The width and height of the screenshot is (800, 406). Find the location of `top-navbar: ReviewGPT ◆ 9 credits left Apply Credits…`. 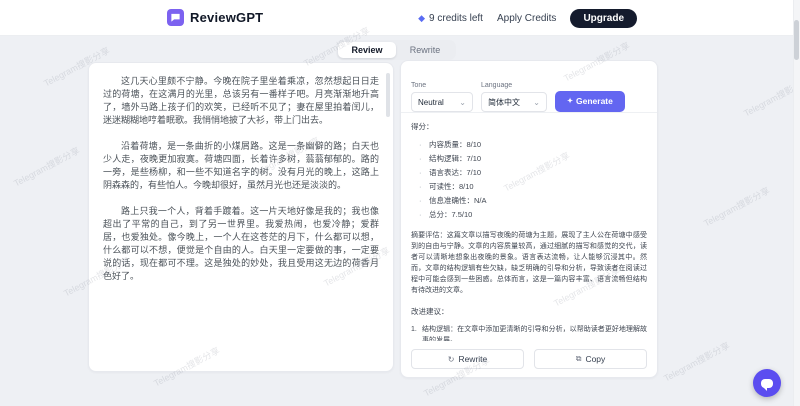

top-navbar: ReviewGPT ◆ 9 credits left Apply Credits… is located at coordinates (400, 18).